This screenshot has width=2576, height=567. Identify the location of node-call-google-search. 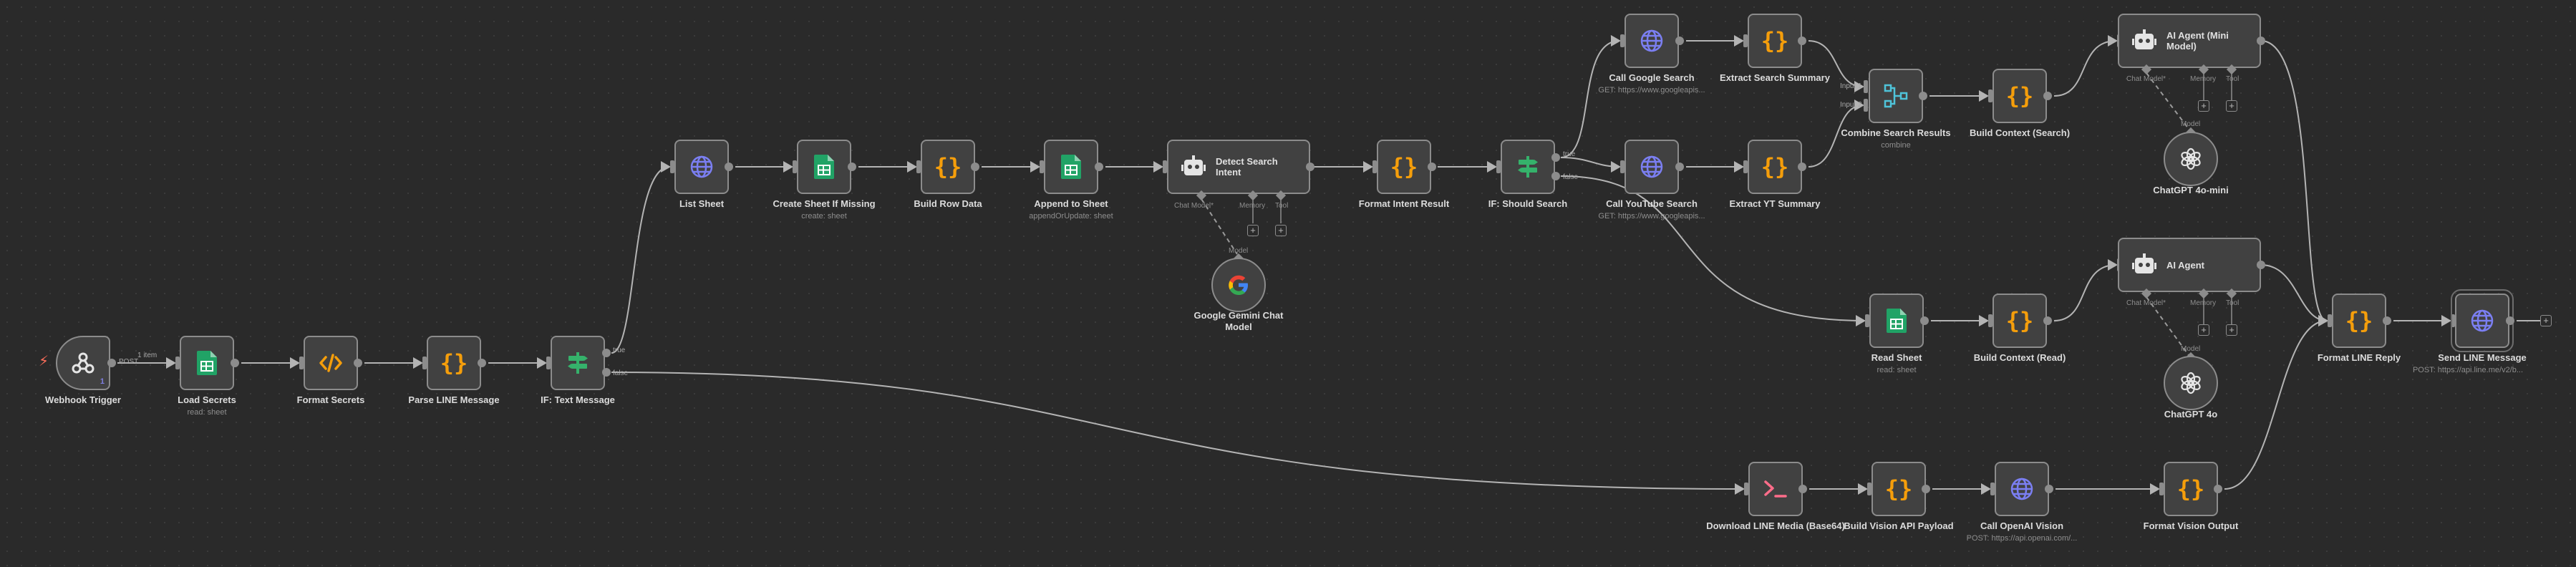
(1651, 41).